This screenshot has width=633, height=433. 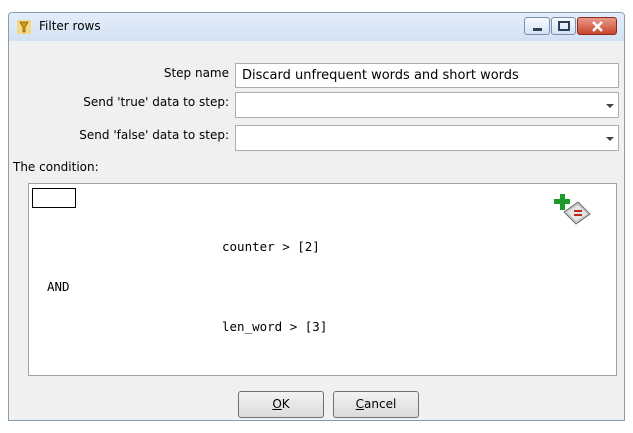 What do you see at coordinates (316, 27) in the screenshot?
I see `title-bar: Filter rows` at bounding box center [316, 27].